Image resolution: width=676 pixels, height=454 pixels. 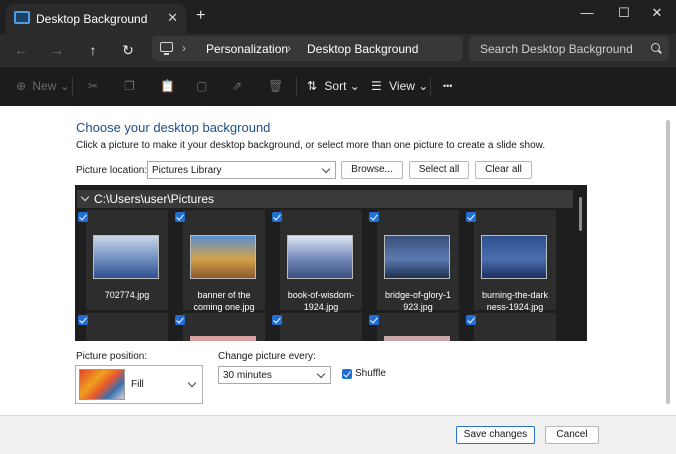 What do you see at coordinates (370, 373) in the screenshot?
I see `shuffle-label: Shuffle` at bounding box center [370, 373].